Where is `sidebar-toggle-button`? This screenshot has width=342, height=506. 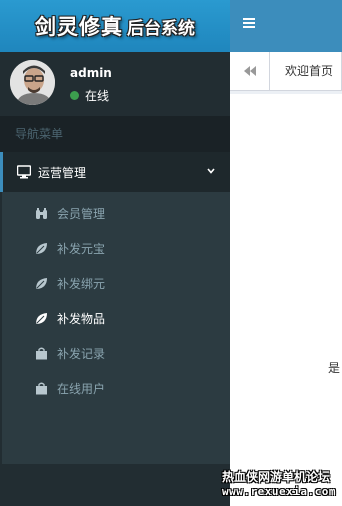 sidebar-toggle-button is located at coordinates (251, 24).